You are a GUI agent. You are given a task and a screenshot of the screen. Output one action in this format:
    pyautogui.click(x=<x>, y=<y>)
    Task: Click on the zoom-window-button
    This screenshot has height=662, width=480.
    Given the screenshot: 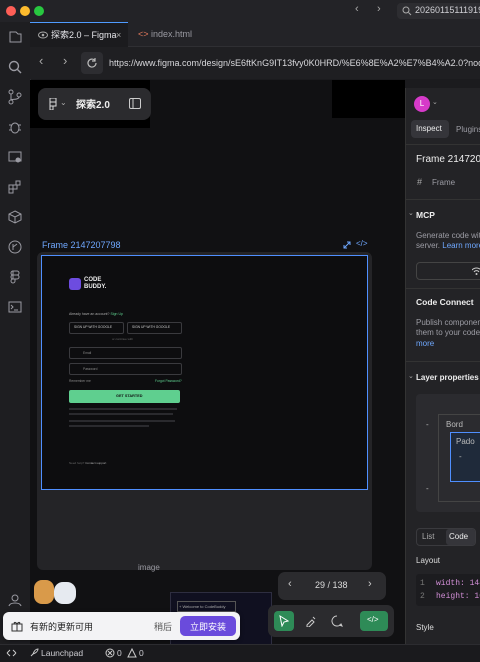 What is the action you would take?
    pyautogui.click(x=39, y=11)
    